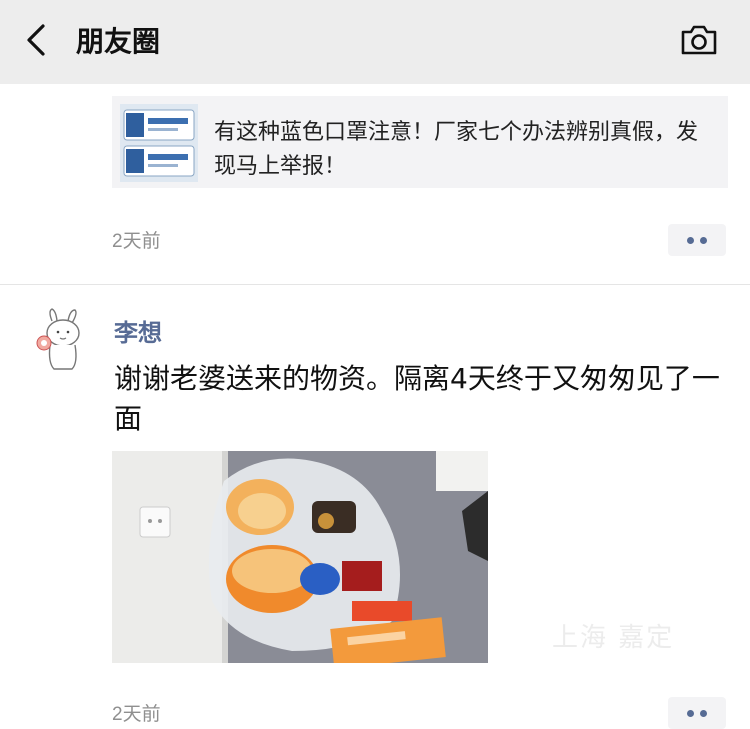 The image size is (750, 729). I want to click on camera-button, so click(699, 40).